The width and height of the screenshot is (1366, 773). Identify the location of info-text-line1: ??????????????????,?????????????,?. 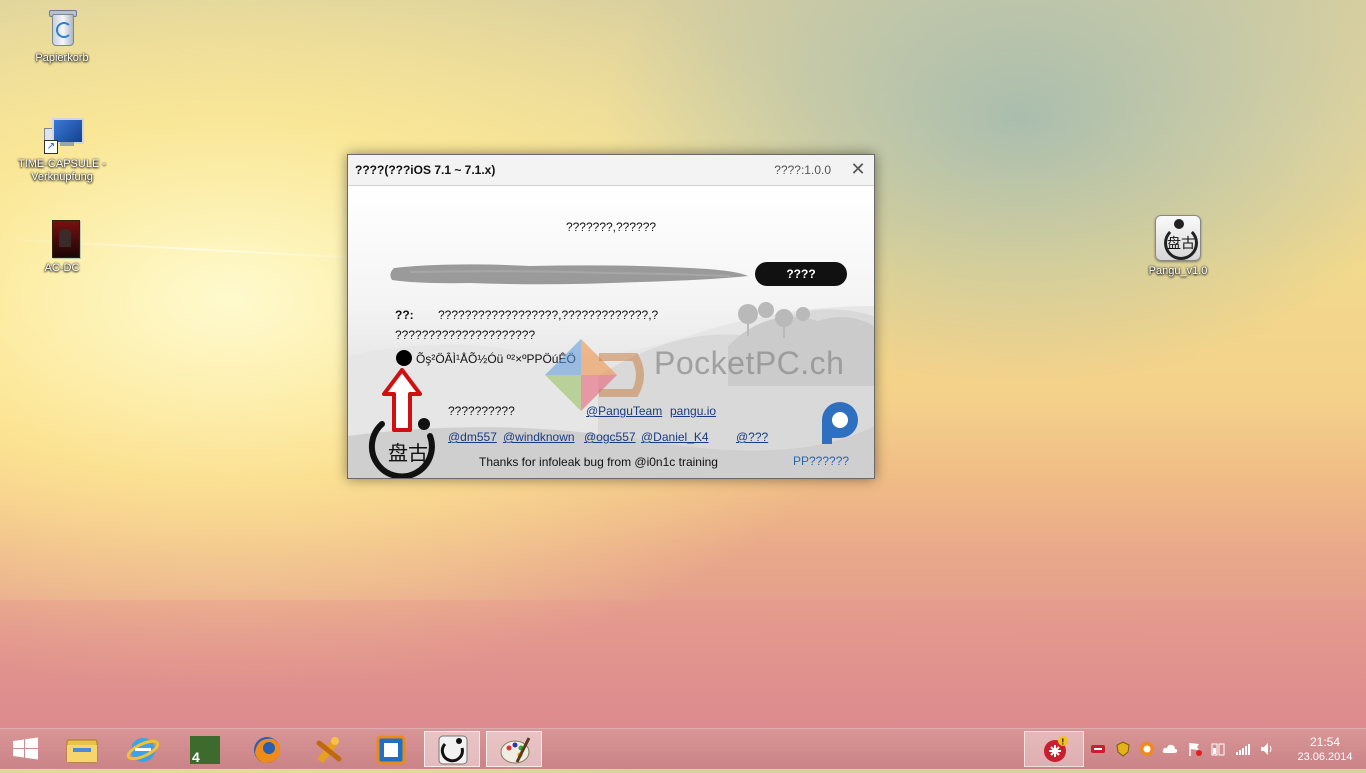
(548, 315).